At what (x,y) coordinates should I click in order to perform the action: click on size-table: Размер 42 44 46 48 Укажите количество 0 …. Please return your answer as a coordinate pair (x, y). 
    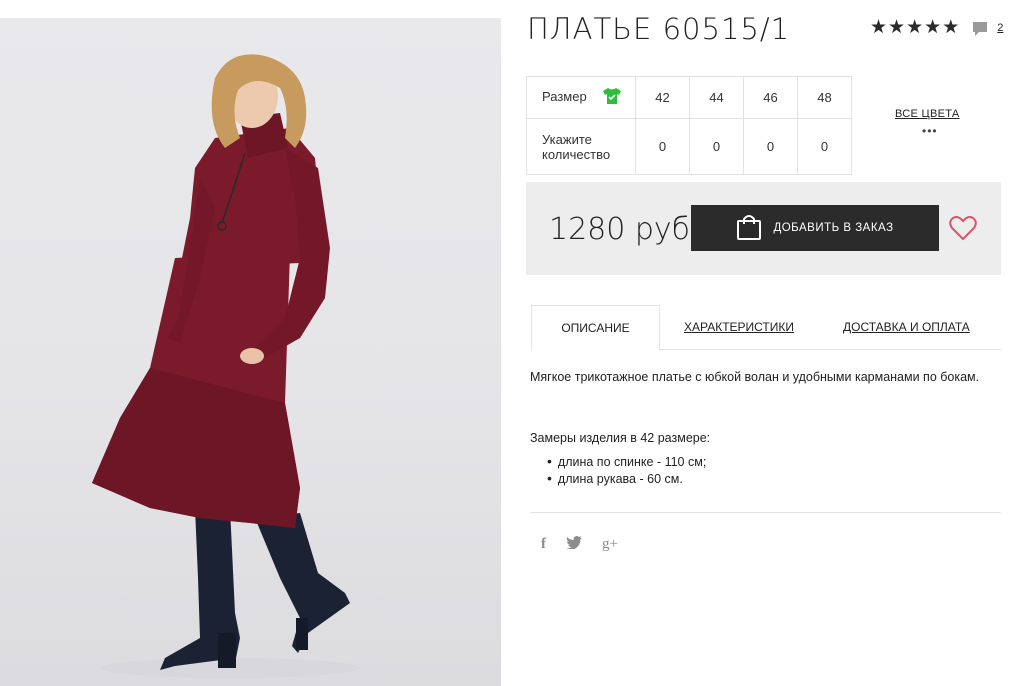
    Looking at the image, I should click on (689, 125).